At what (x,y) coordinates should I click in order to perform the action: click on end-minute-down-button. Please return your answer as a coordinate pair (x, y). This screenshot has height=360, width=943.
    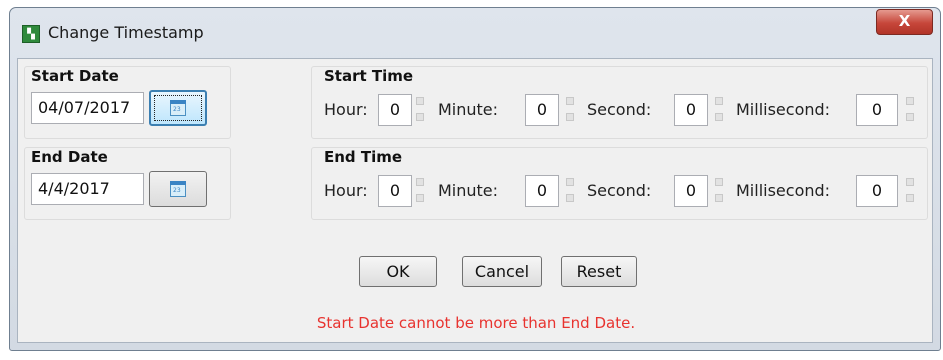
    Looking at the image, I should click on (570, 198).